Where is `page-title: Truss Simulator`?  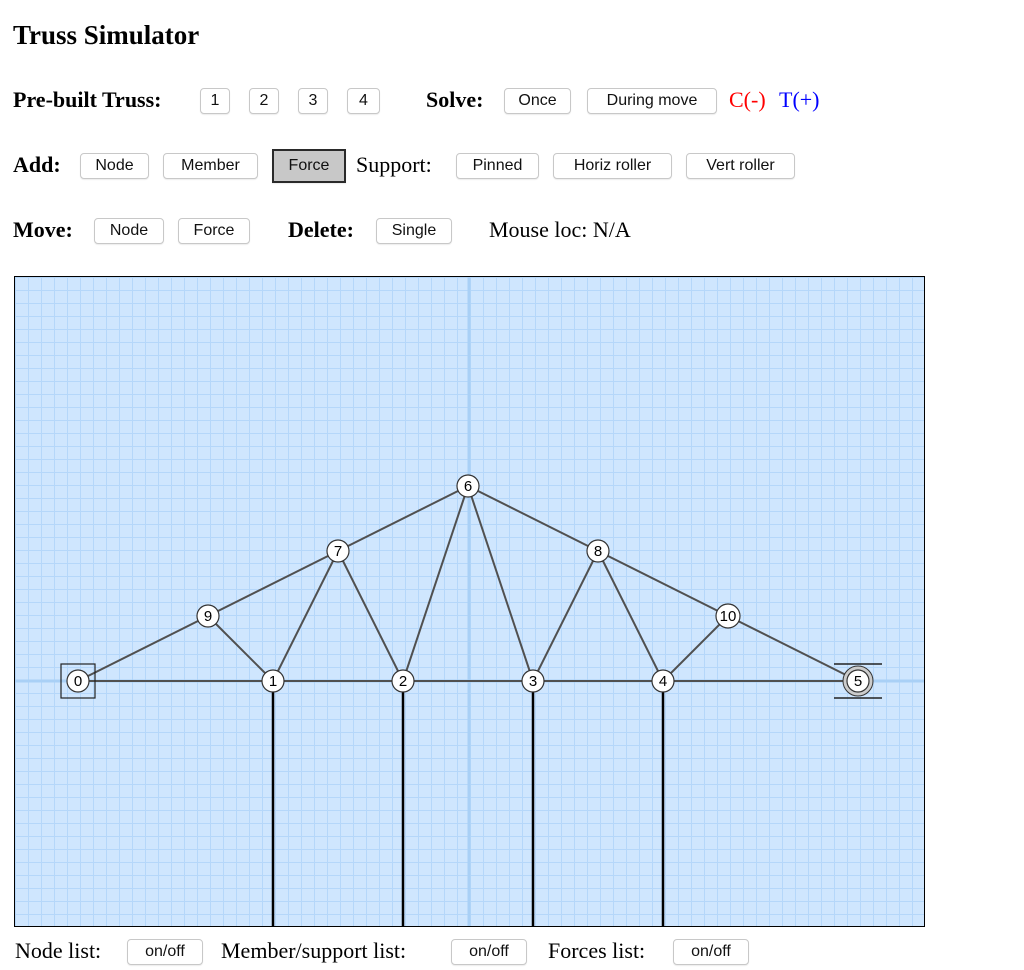
page-title: Truss Simulator is located at coordinates (106, 35).